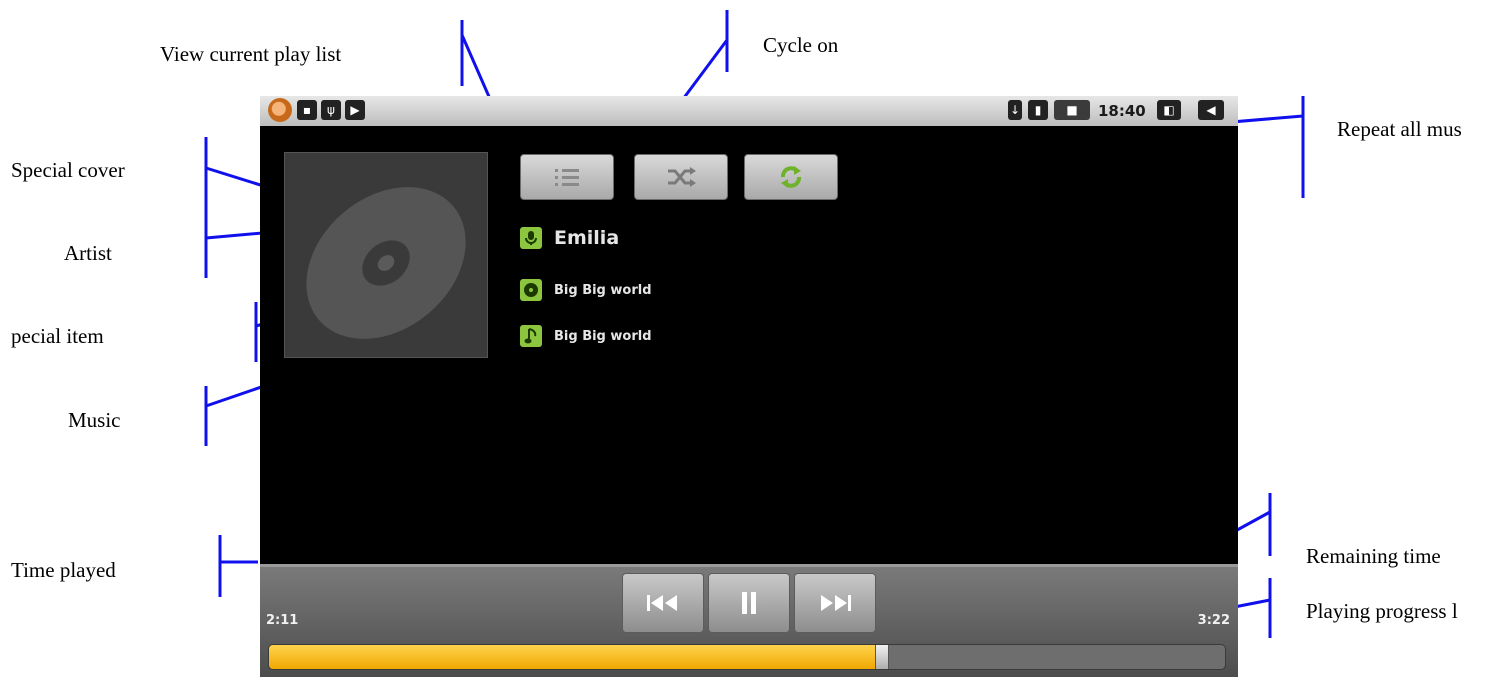 This screenshot has width=1509, height=677. What do you see at coordinates (575, 657) in the screenshot?
I see `progress-fill` at bounding box center [575, 657].